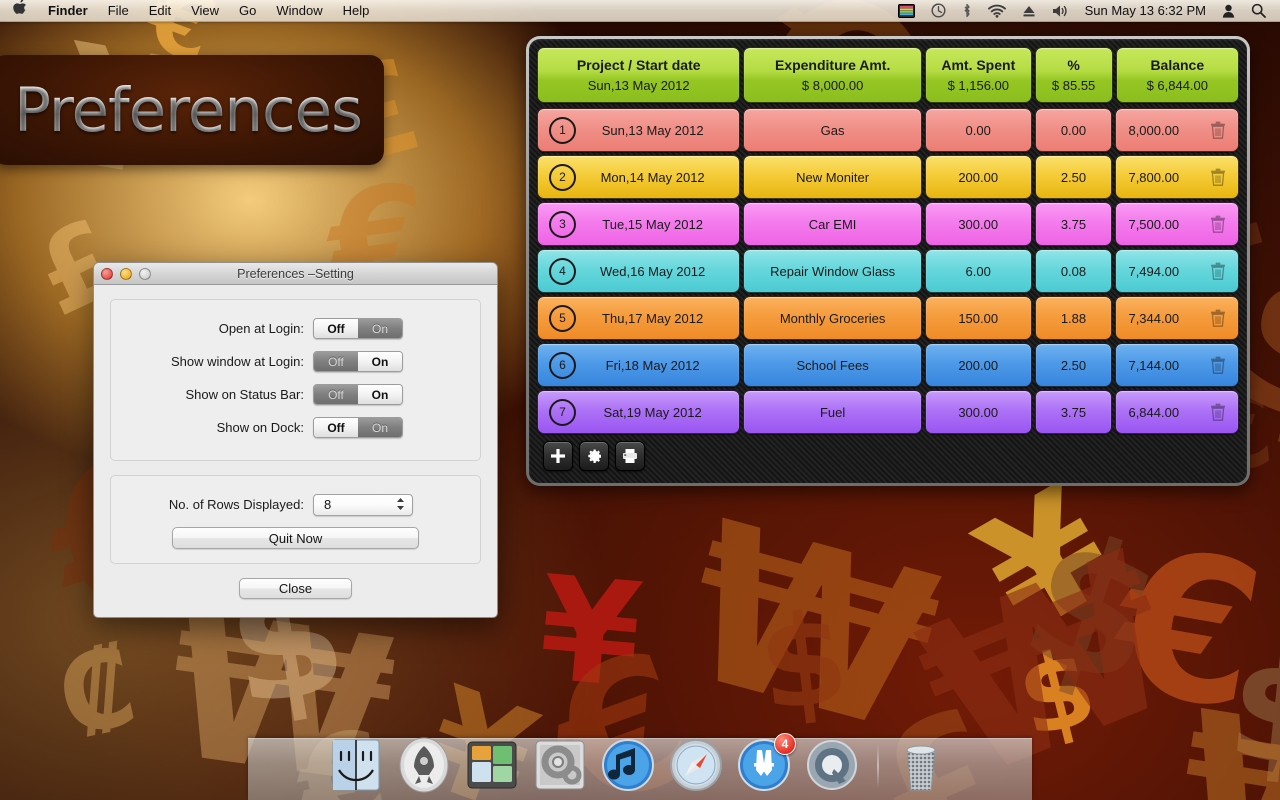  Describe the element at coordinates (997, 11) in the screenshot. I see `wifi-icon` at that location.